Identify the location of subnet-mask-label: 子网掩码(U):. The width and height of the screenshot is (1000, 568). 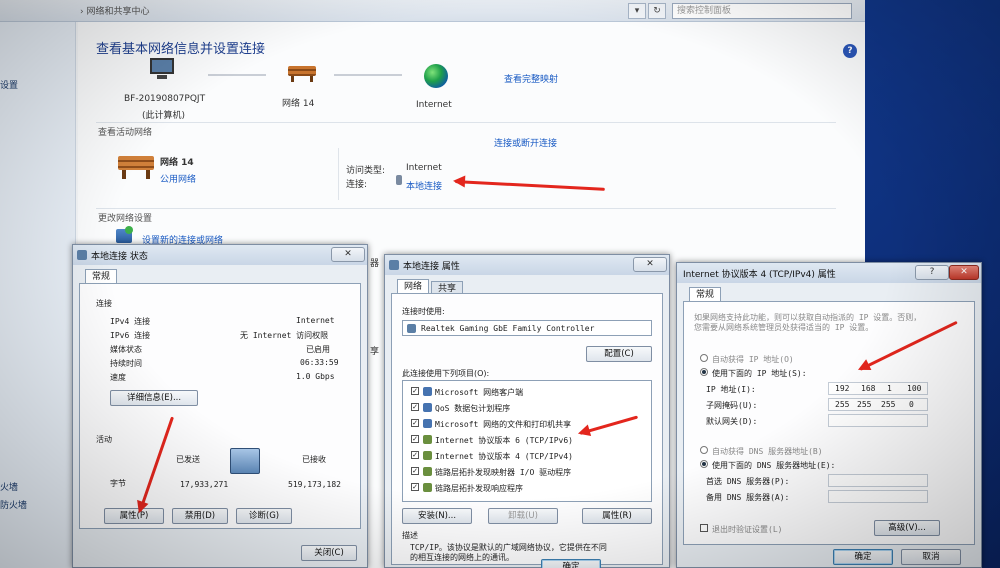
(732, 405).